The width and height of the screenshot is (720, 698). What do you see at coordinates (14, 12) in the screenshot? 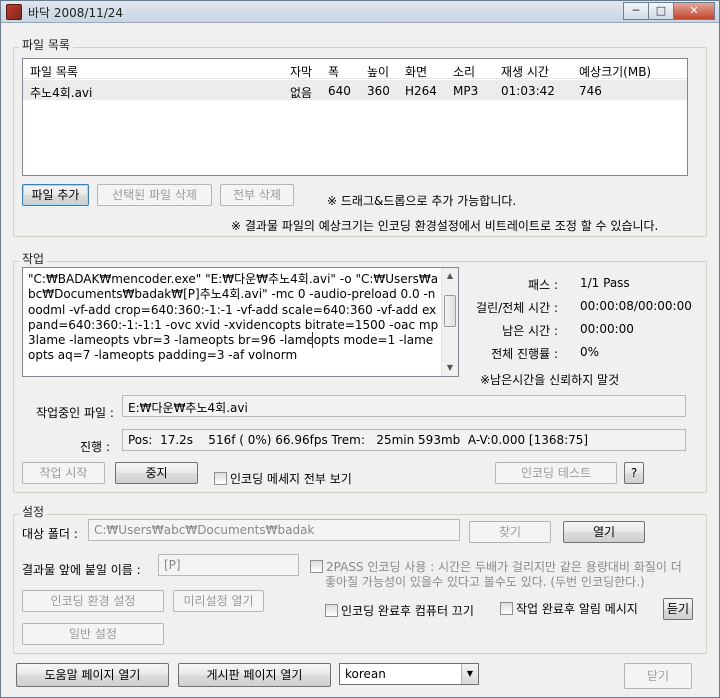
I see `app-icon` at bounding box center [14, 12].